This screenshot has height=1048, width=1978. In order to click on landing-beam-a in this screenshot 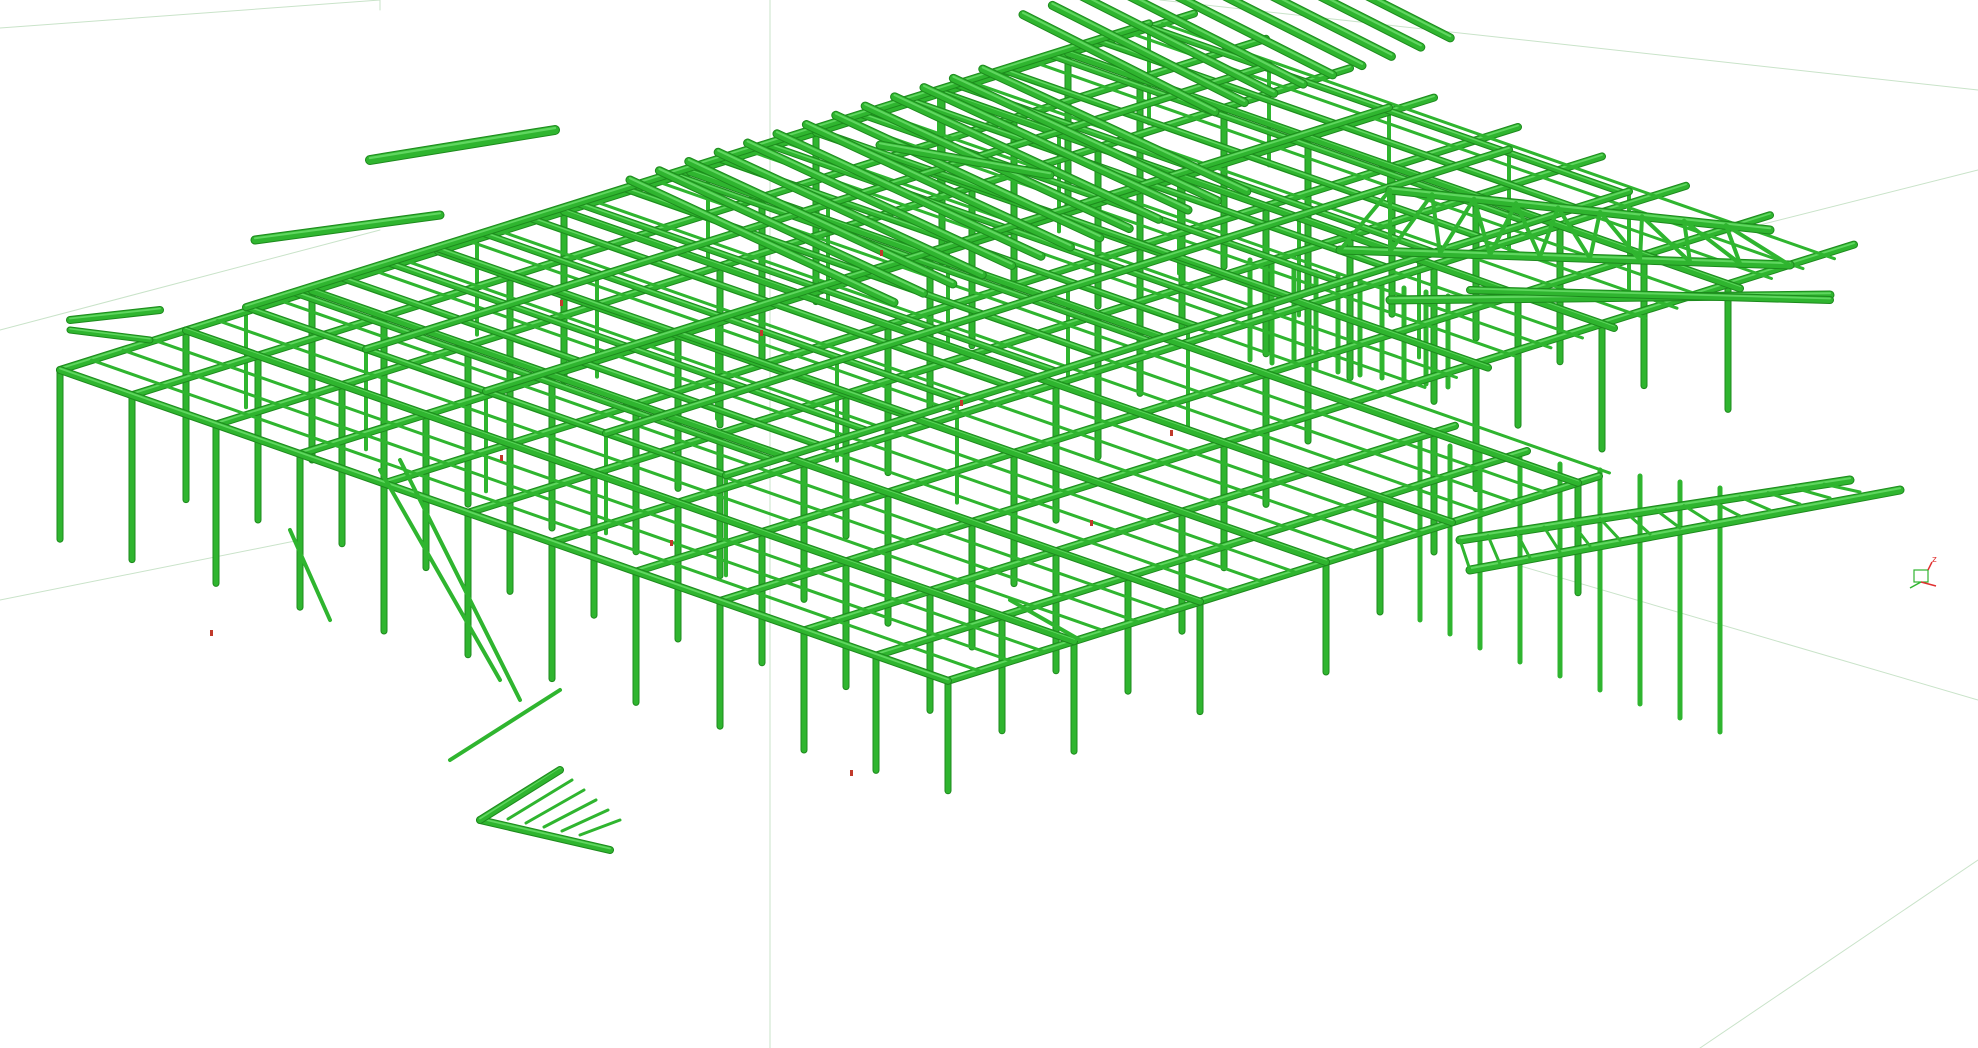, I will do `click(545, 835)`.